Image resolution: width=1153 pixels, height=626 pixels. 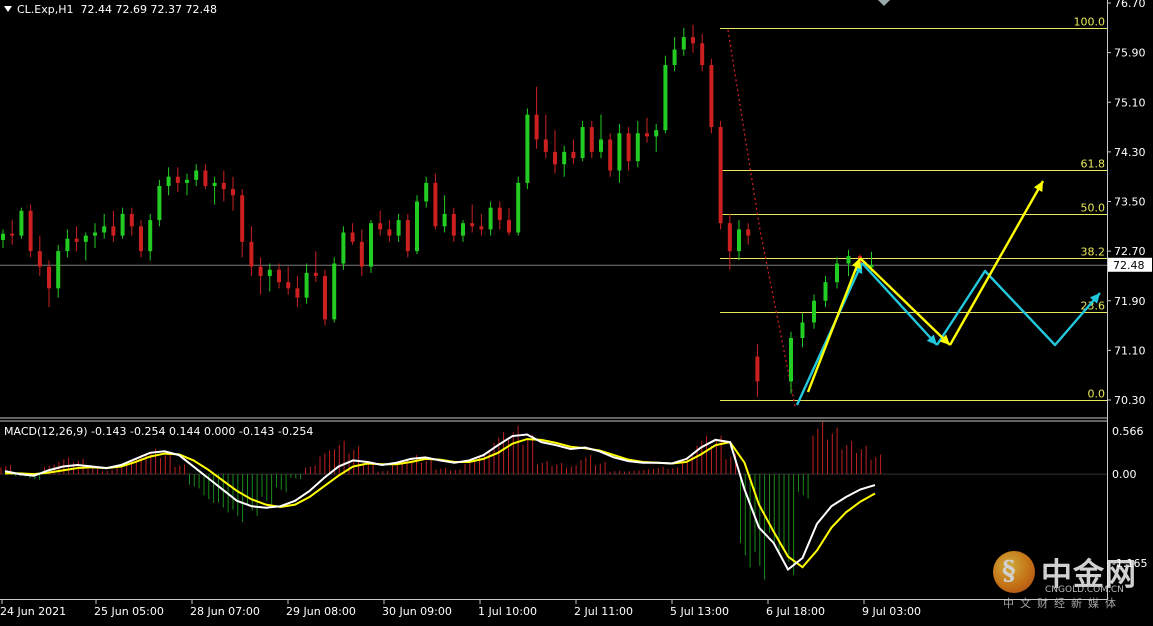 What do you see at coordinates (129, 611) in the screenshot?
I see `time-axis-label: 25 Jun 05:00` at bounding box center [129, 611].